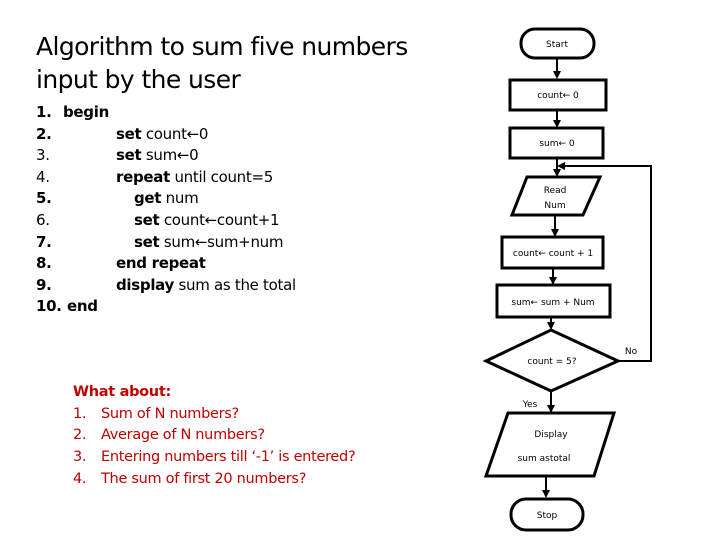  What do you see at coordinates (631, 352) in the screenshot?
I see `no-label: No` at bounding box center [631, 352].